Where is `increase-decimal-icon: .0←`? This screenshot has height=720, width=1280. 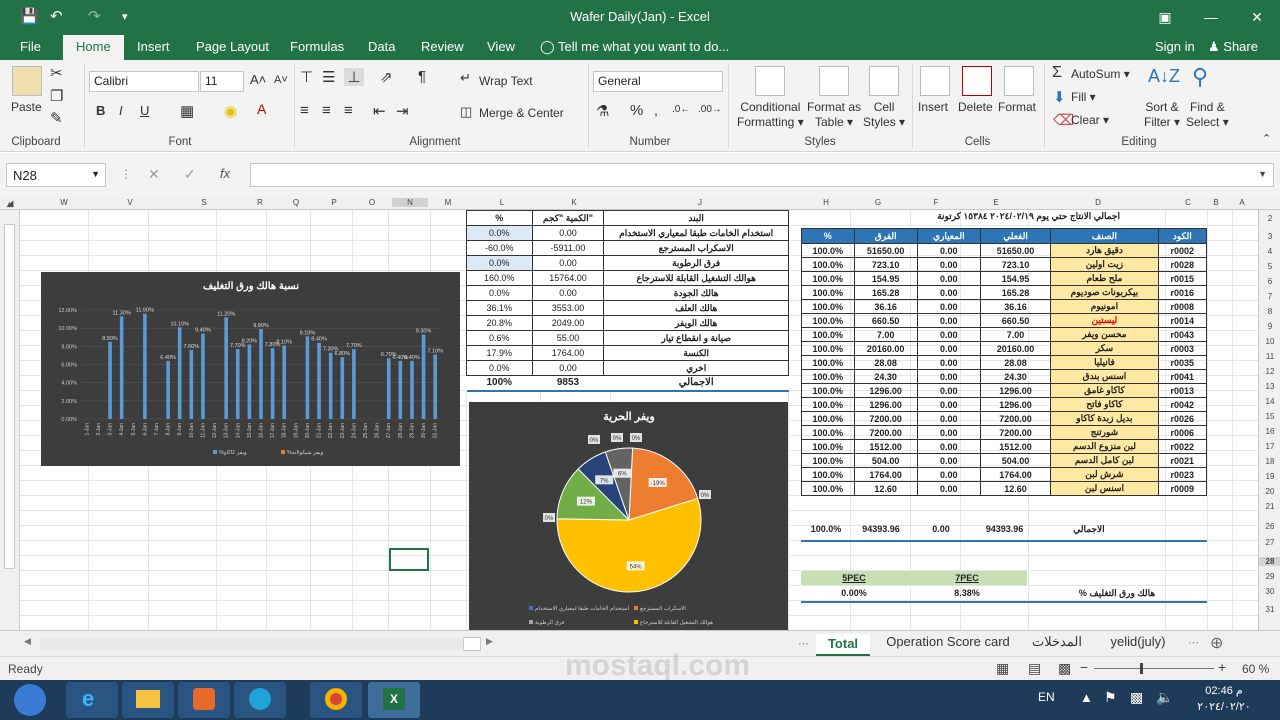 increase-decimal-icon: .0← is located at coordinates (681, 109).